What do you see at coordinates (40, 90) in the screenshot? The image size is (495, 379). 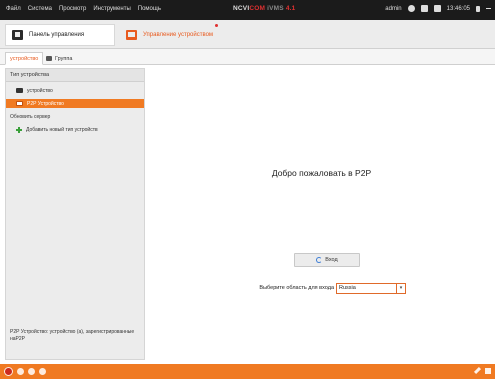 I see `sidebar-item-label: устройство` at bounding box center [40, 90].